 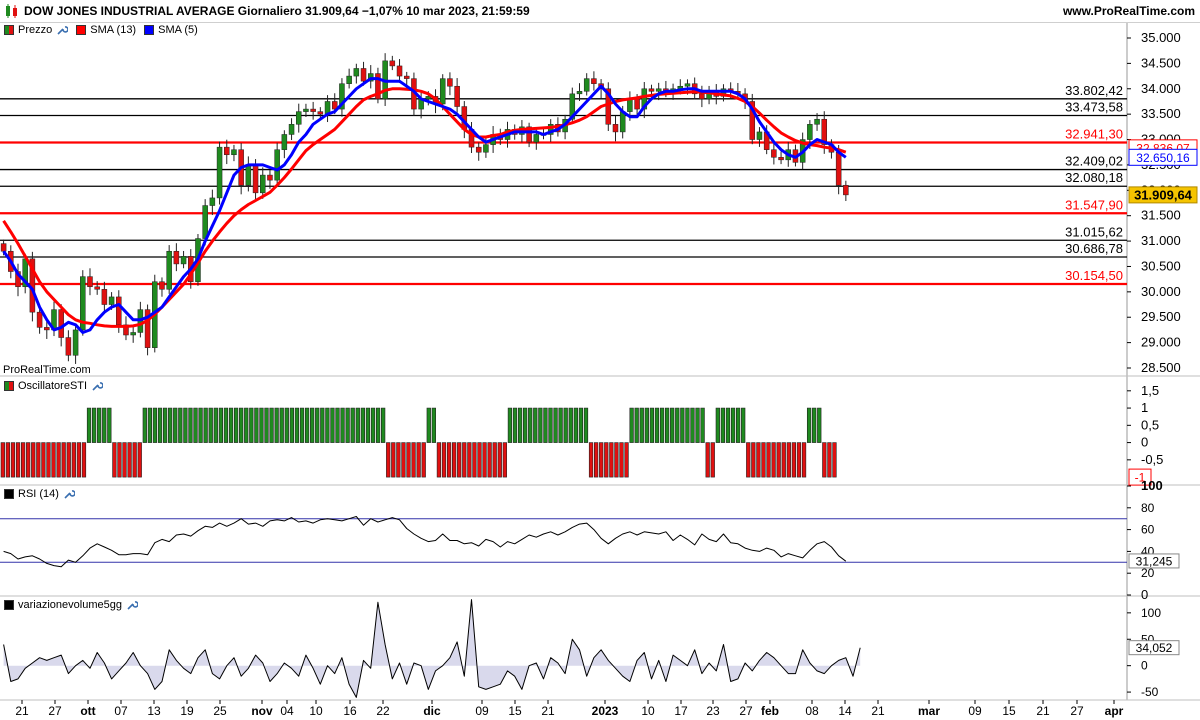 What do you see at coordinates (87, 711) in the screenshot?
I see `x-tick-label: ott` at bounding box center [87, 711].